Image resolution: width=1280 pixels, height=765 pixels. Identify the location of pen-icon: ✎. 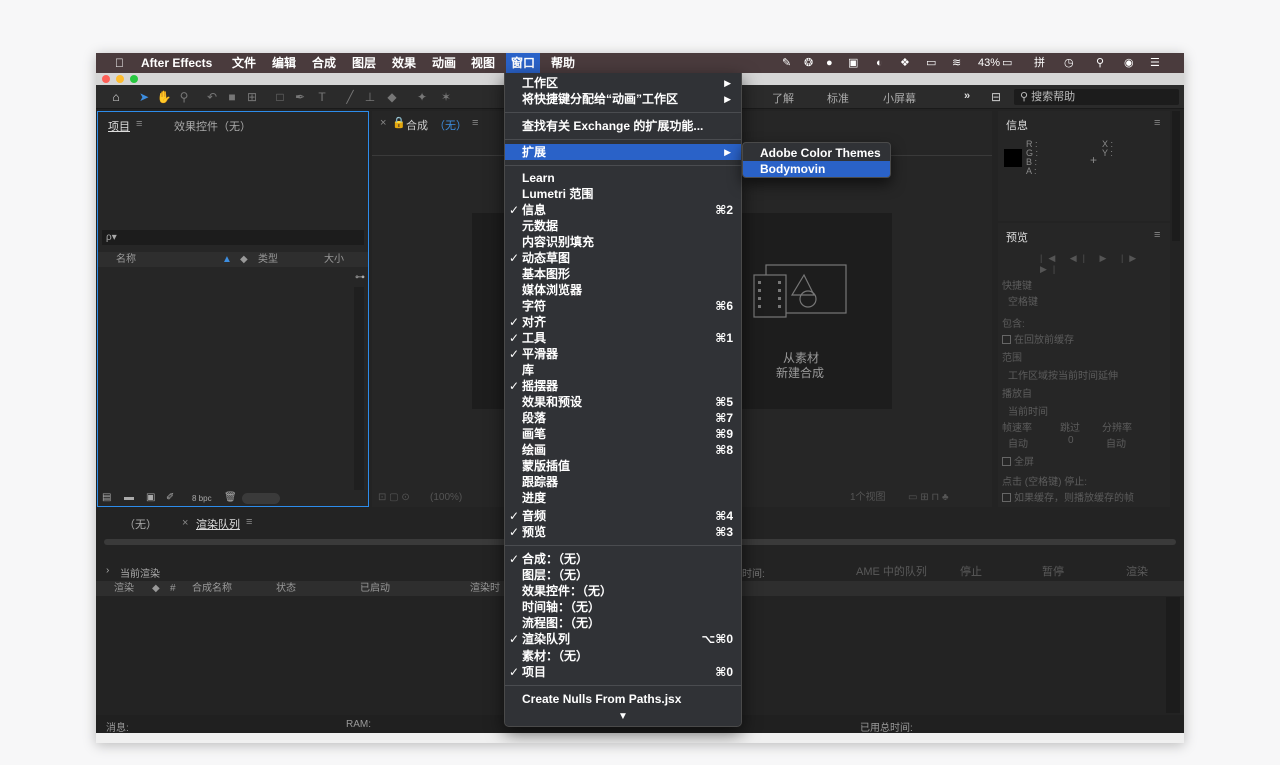
(786, 63).